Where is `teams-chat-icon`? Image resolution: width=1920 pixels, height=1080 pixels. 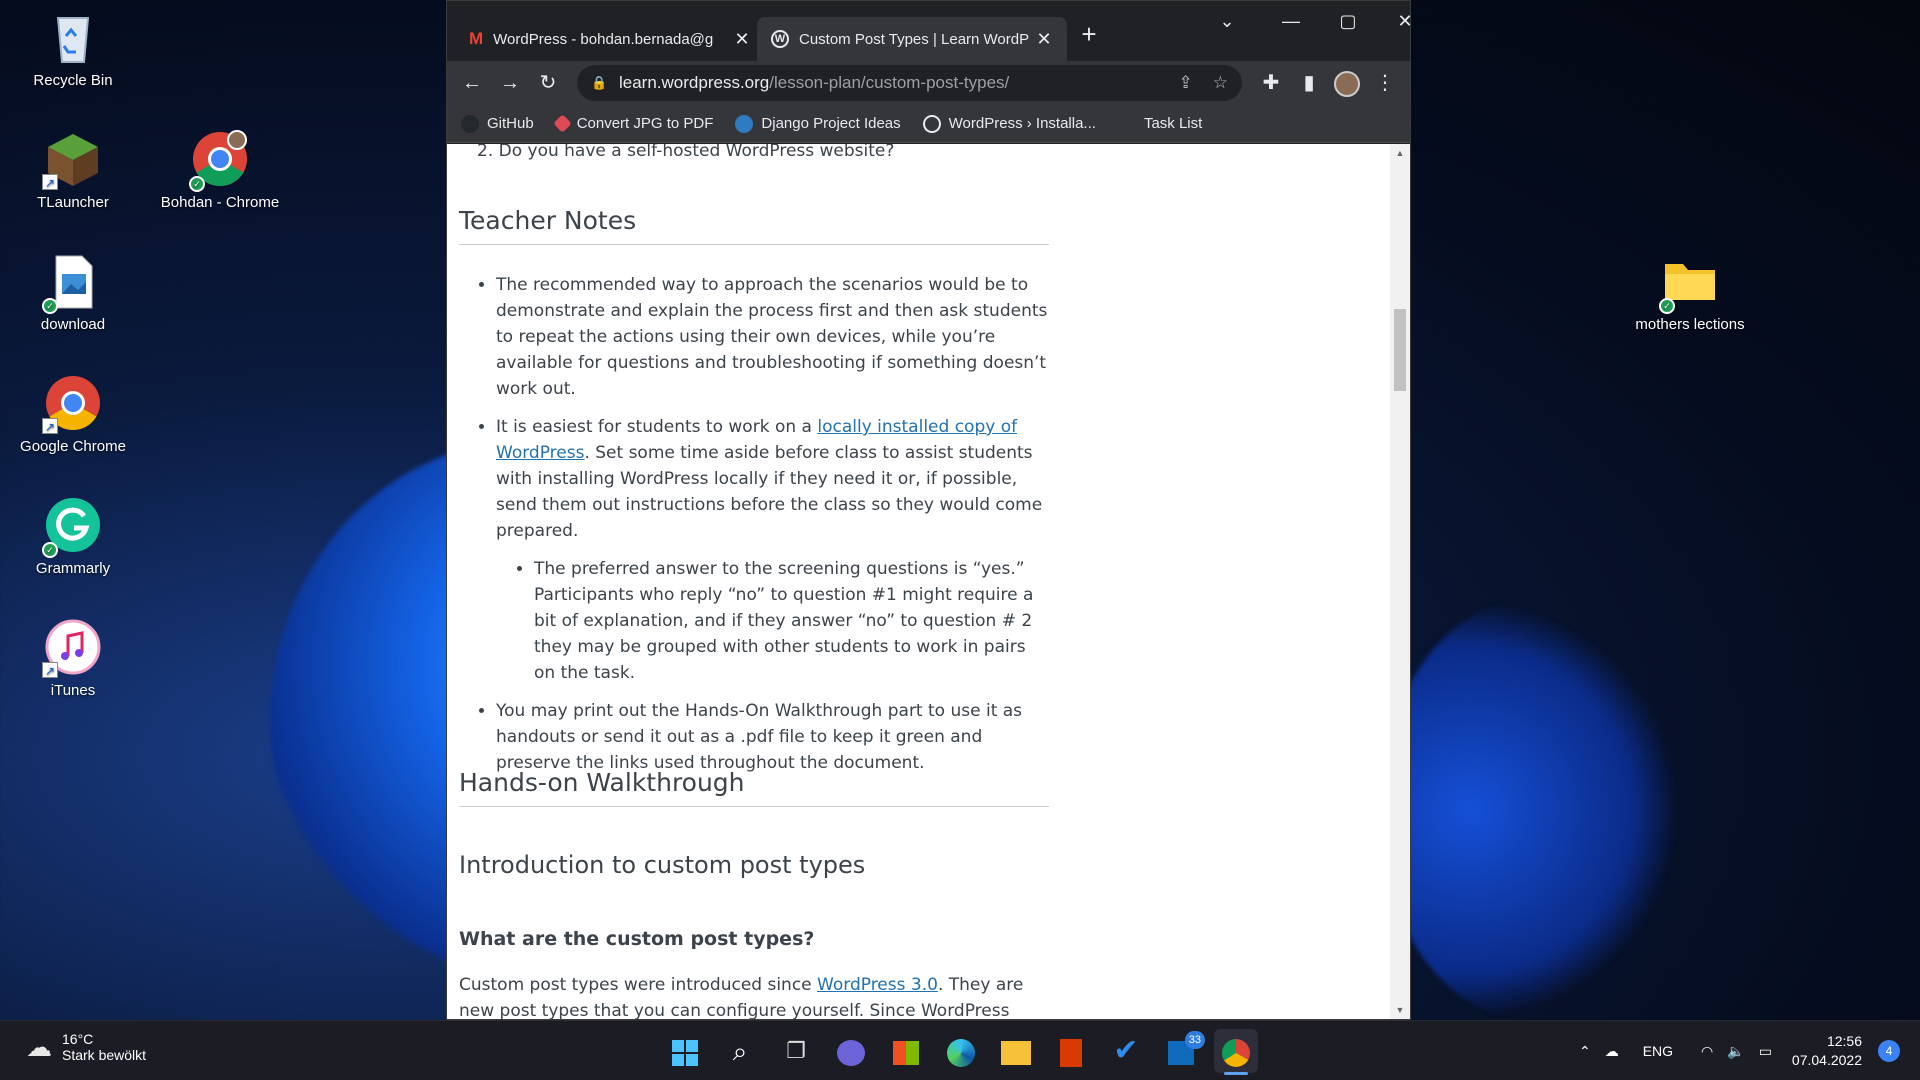 teams-chat-icon is located at coordinates (851, 1051).